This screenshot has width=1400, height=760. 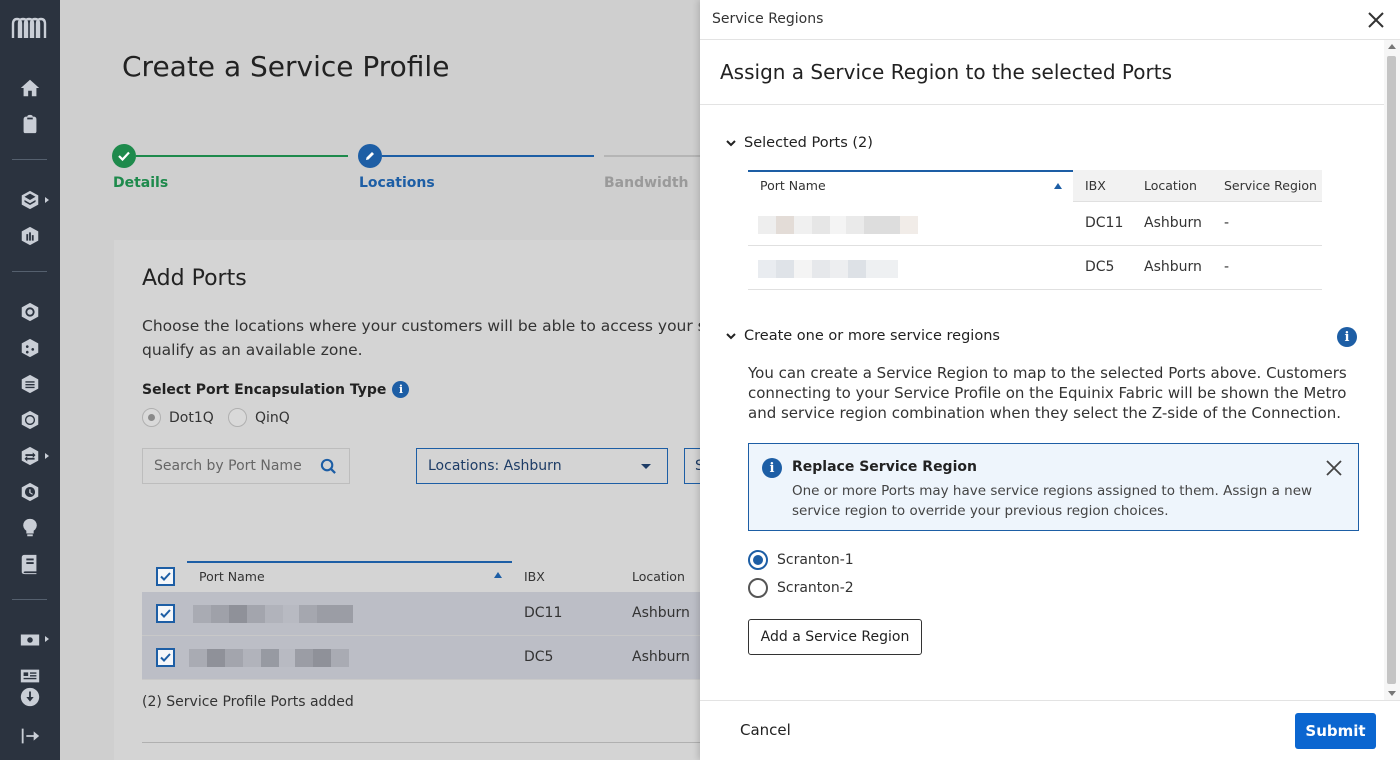 I want to click on selected-ports-toggle: Selected Ports (2), so click(x=799, y=143).